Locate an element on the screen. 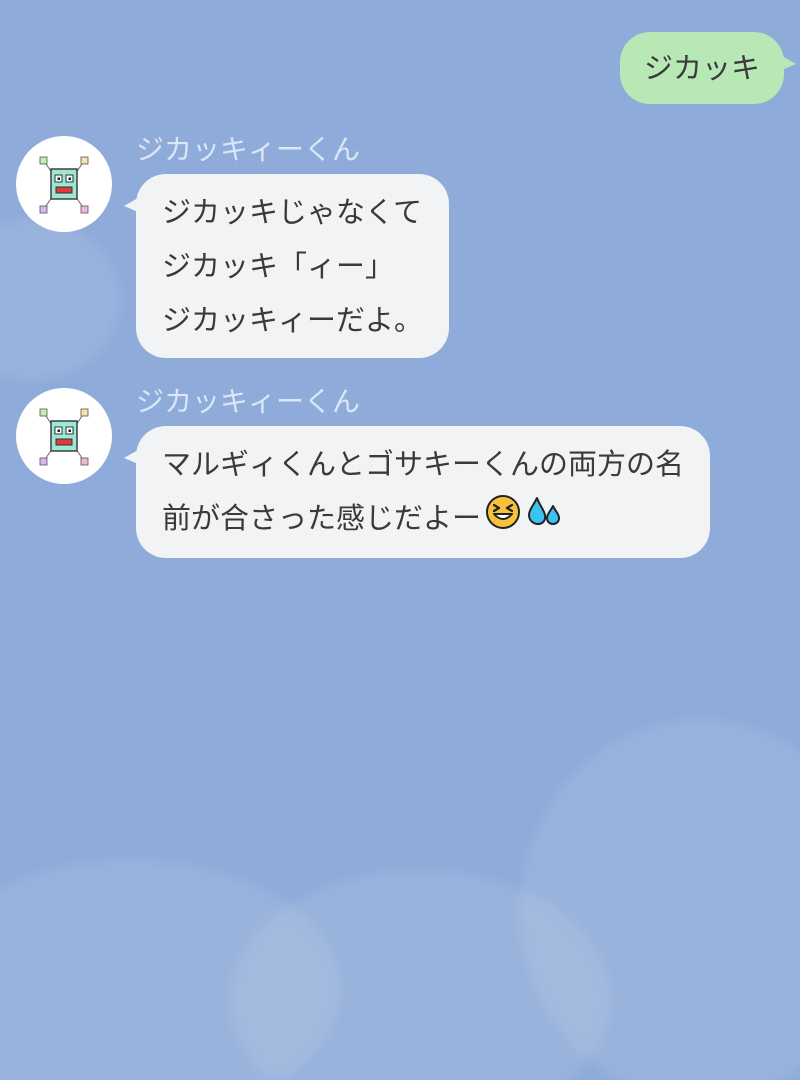  message-line: マルギィくんとゴサキーくんの両方の名 is located at coordinates (423, 464).